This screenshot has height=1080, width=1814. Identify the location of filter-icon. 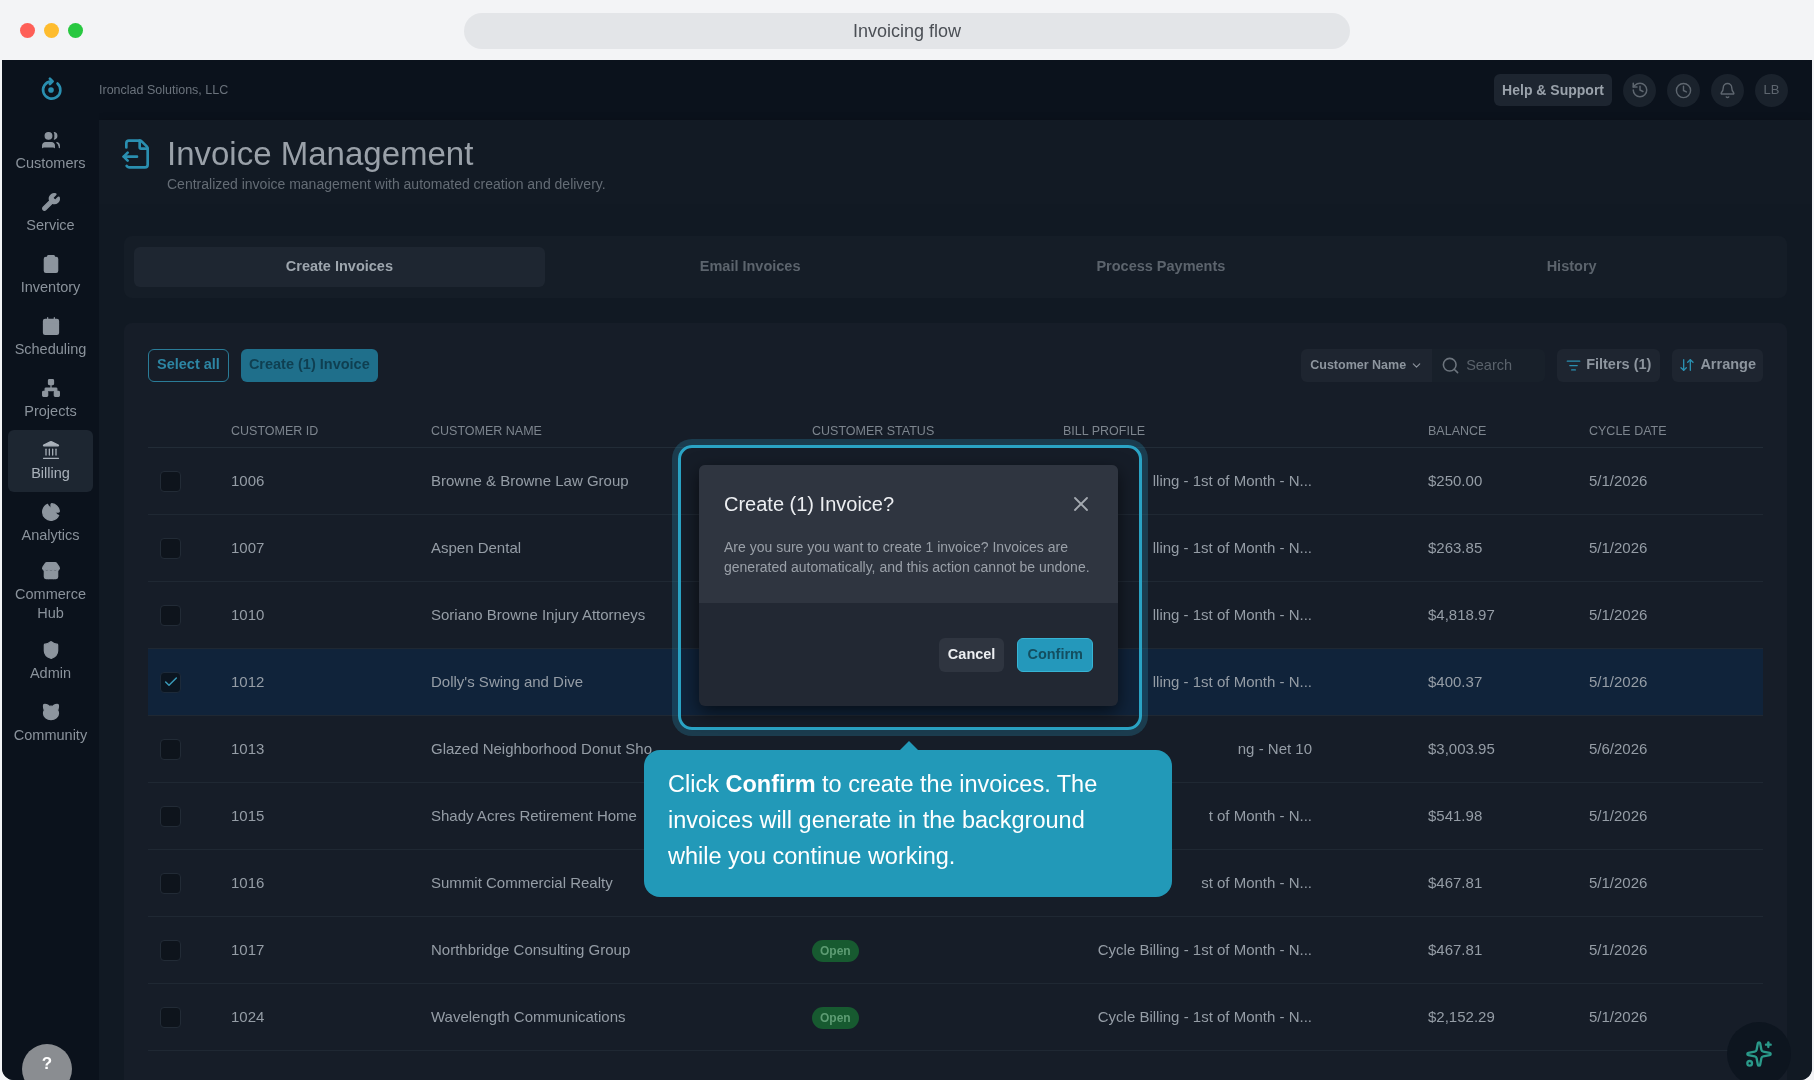
(1574, 365).